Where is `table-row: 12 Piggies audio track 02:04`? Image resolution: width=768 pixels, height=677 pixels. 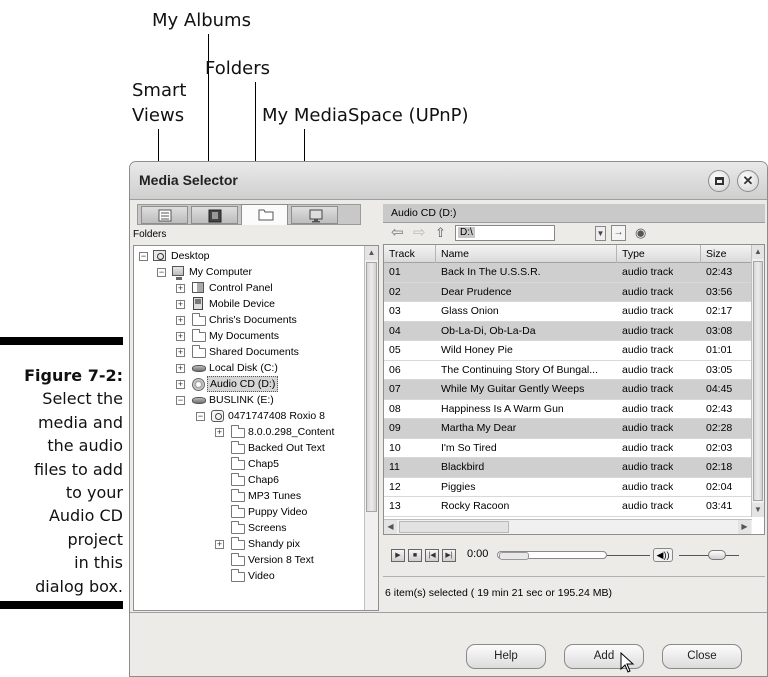 table-row: 12 Piggies audio track 02:04 is located at coordinates (568, 487).